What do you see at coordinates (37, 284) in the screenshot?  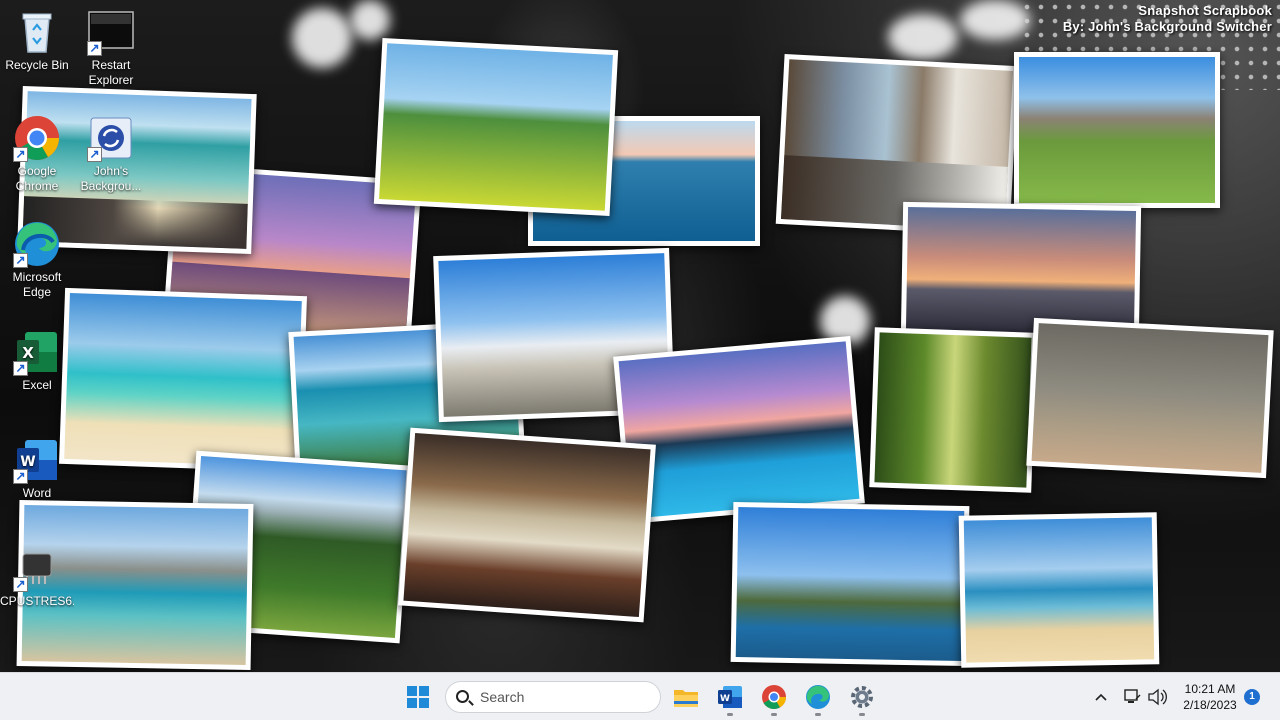 I see `desktop-icon-label: Microsoft Edge` at bounding box center [37, 284].